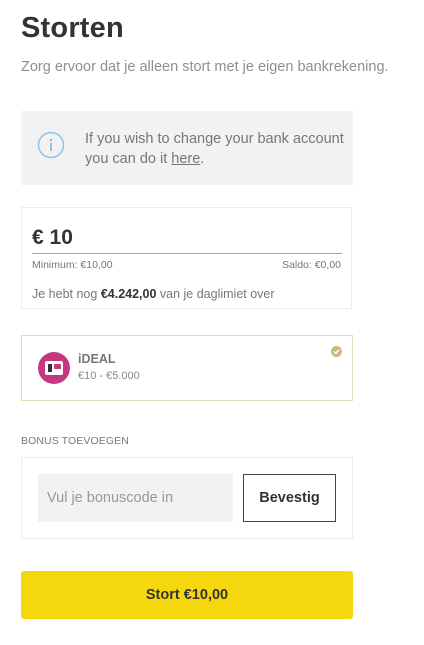  Describe the element at coordinates (97, 359) in the screenshot. I see `payment-method-name: iDEAL` at that location.